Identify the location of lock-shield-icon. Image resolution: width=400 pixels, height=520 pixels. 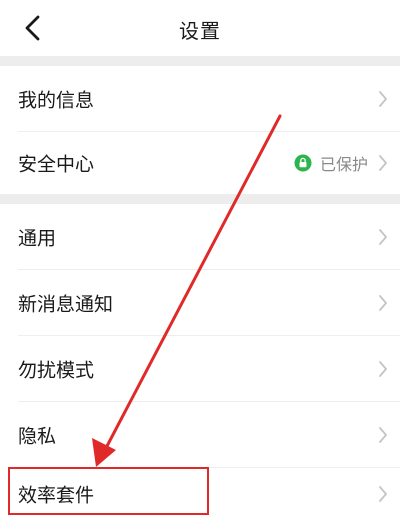
(303, 163).